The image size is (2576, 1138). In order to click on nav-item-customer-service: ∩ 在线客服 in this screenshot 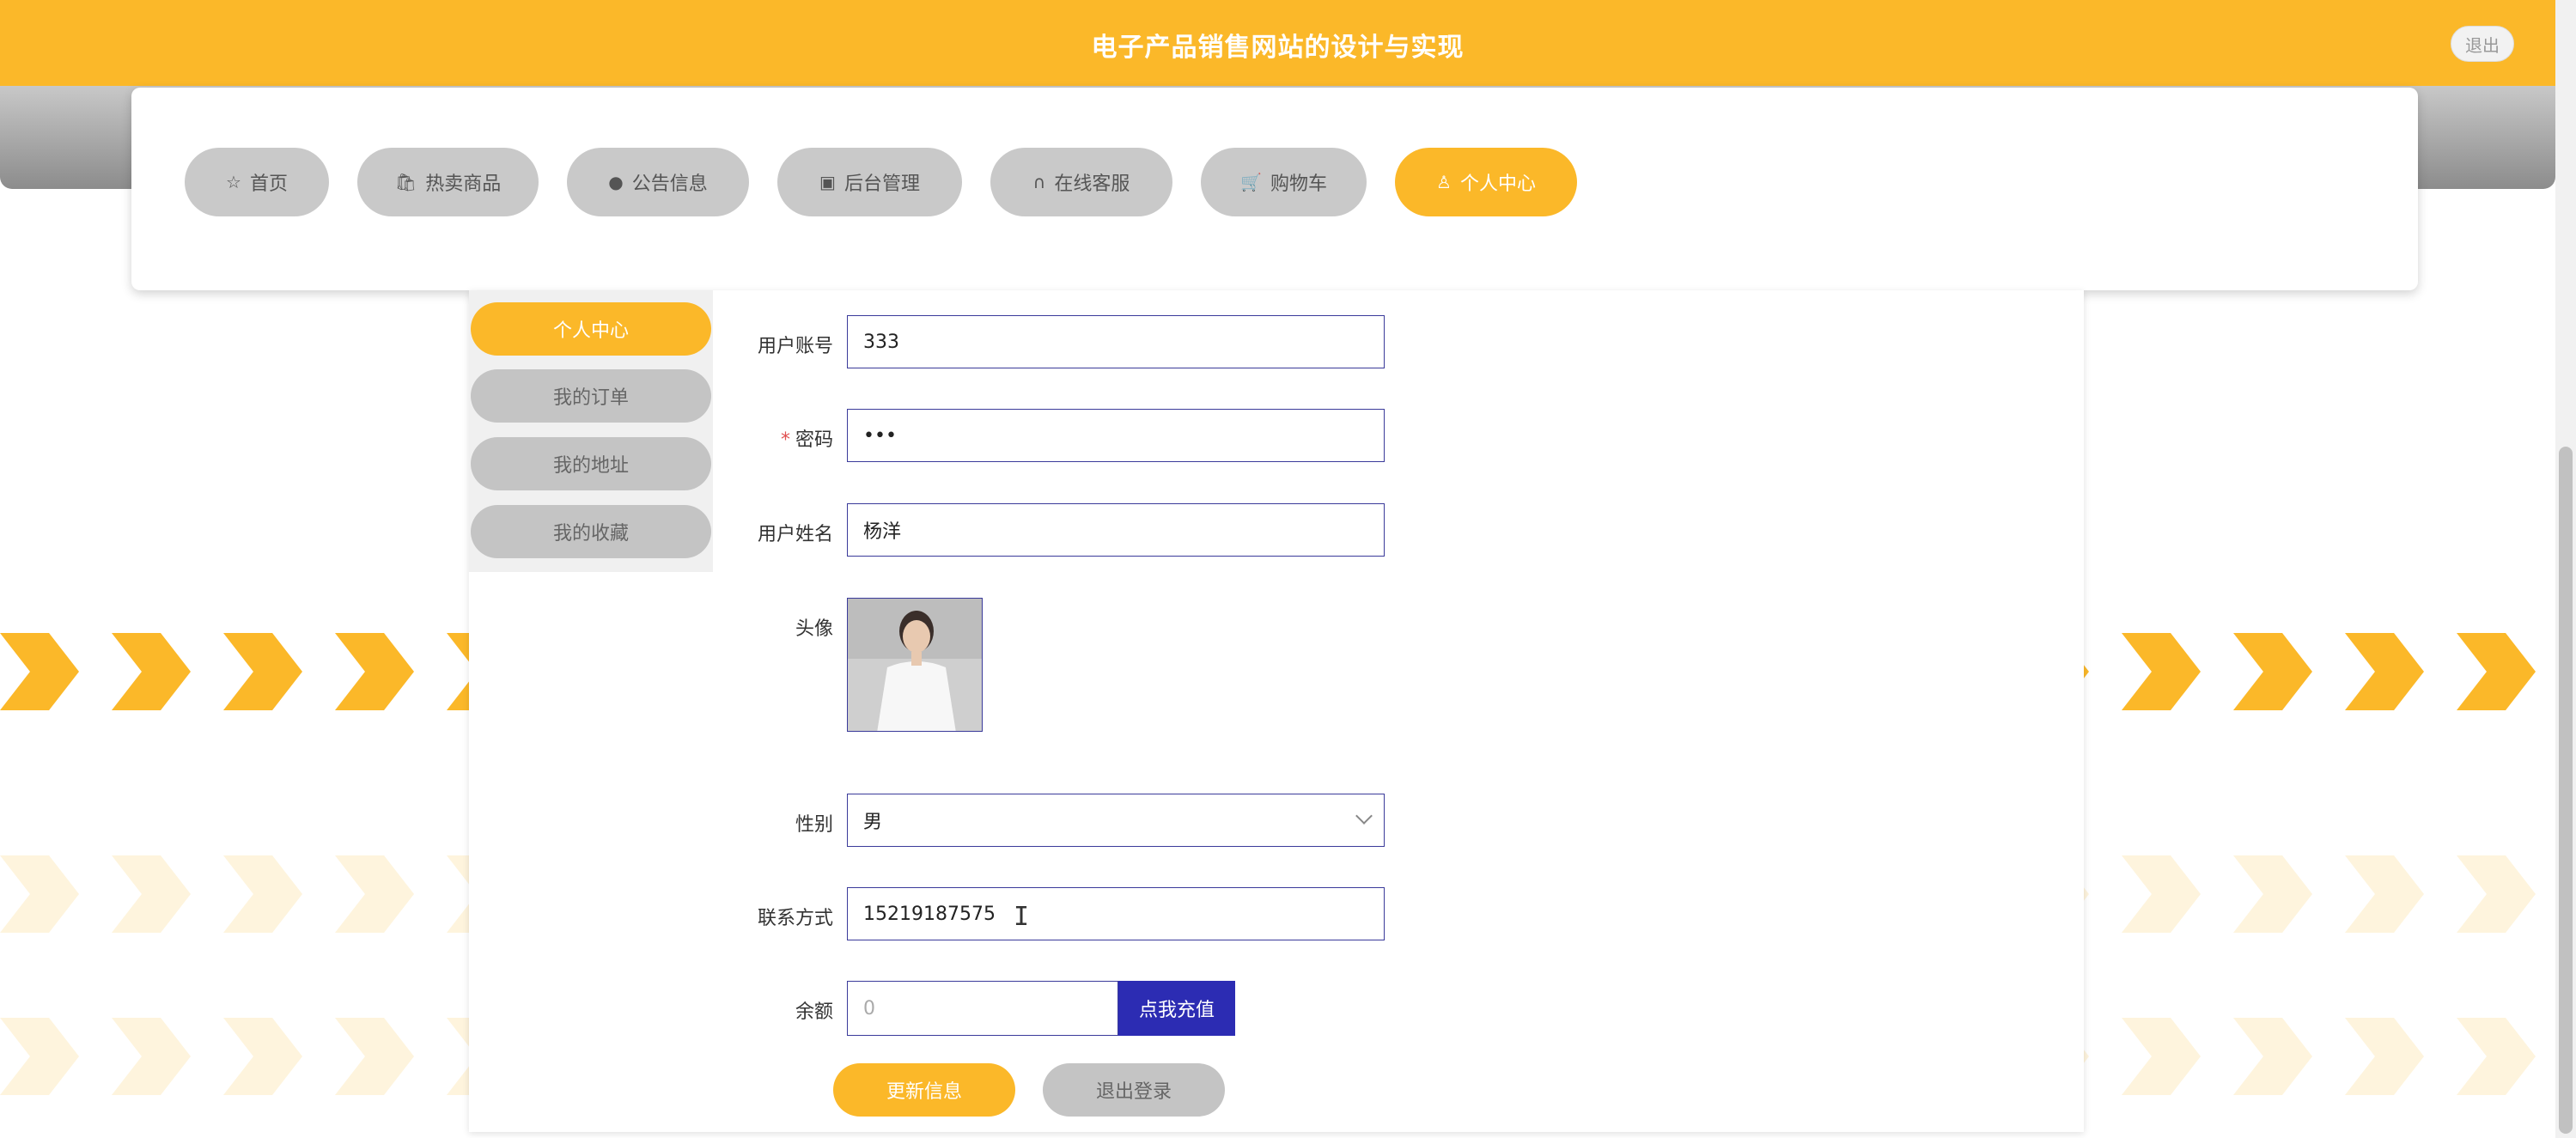, I will do `click(1081, 182)`.